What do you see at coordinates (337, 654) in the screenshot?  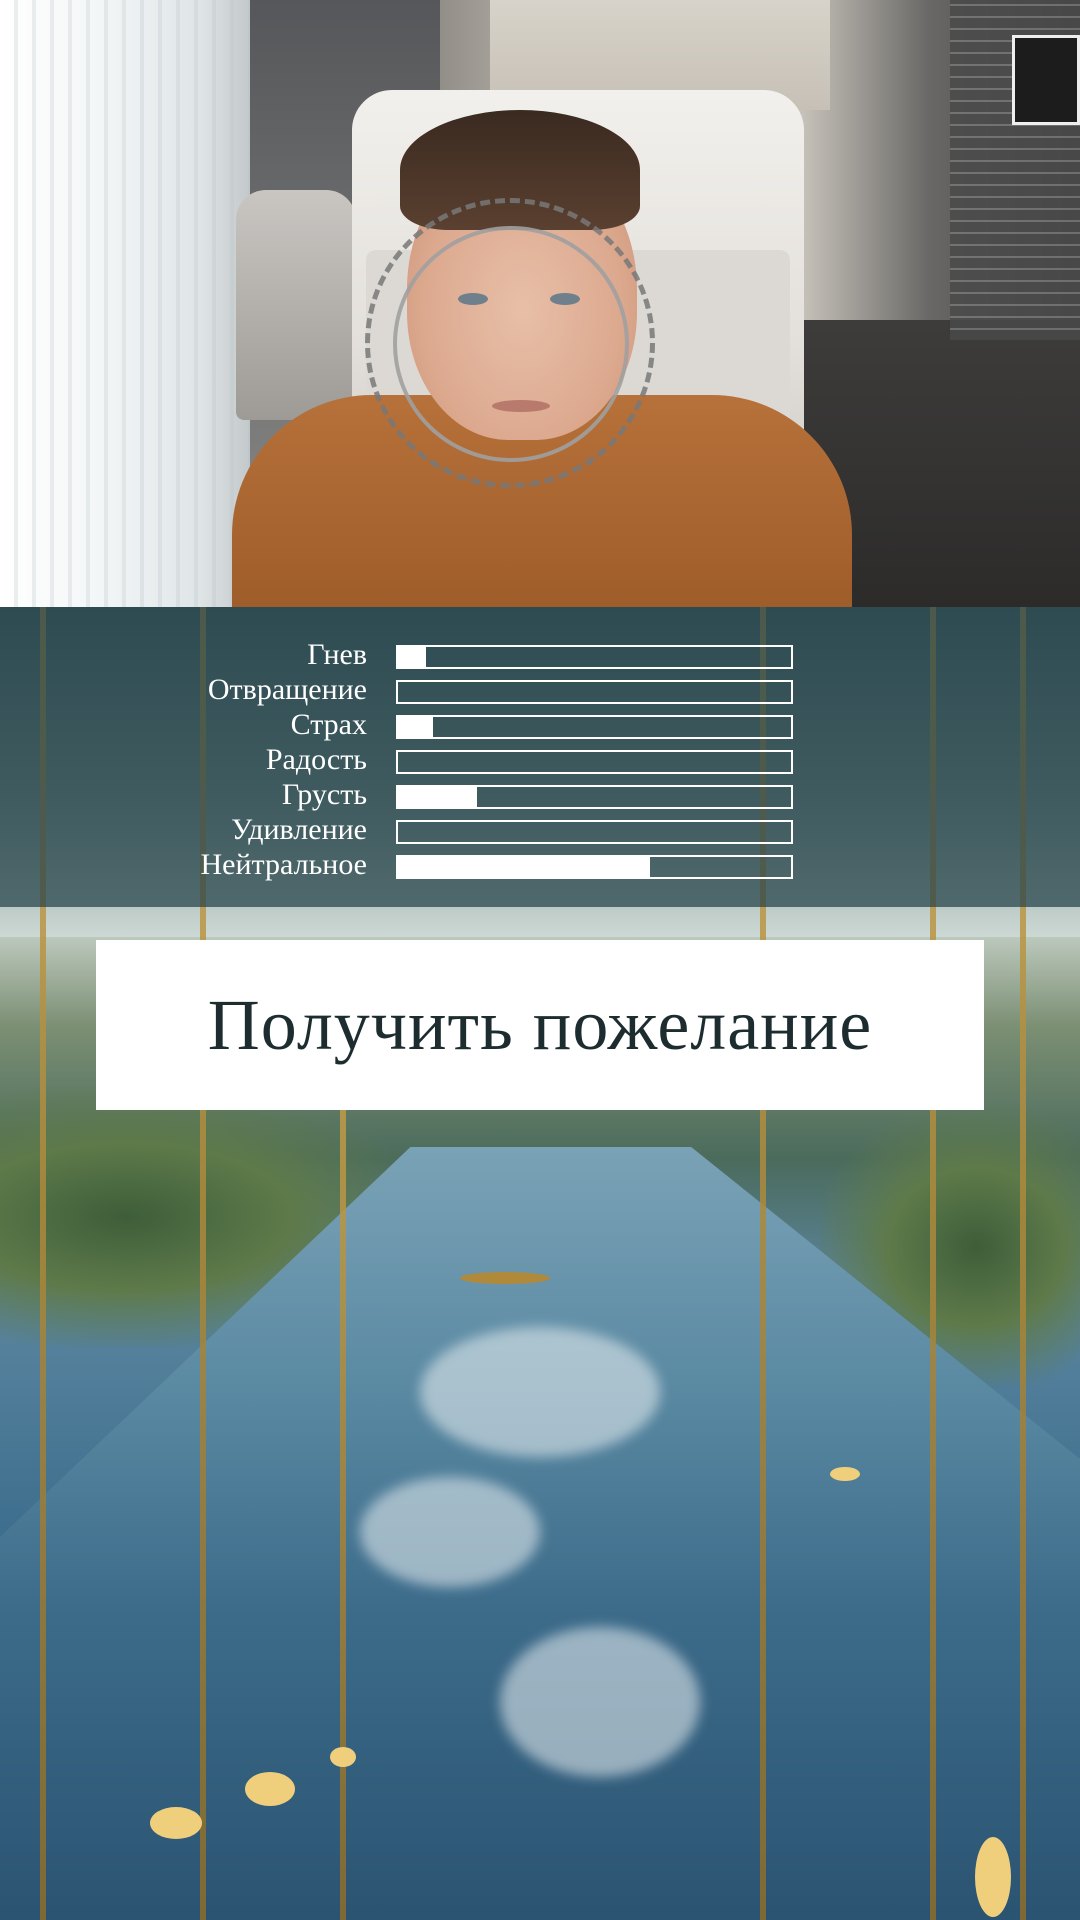 I see `emotion-label: Гнев` at bounding box center [337, 654].